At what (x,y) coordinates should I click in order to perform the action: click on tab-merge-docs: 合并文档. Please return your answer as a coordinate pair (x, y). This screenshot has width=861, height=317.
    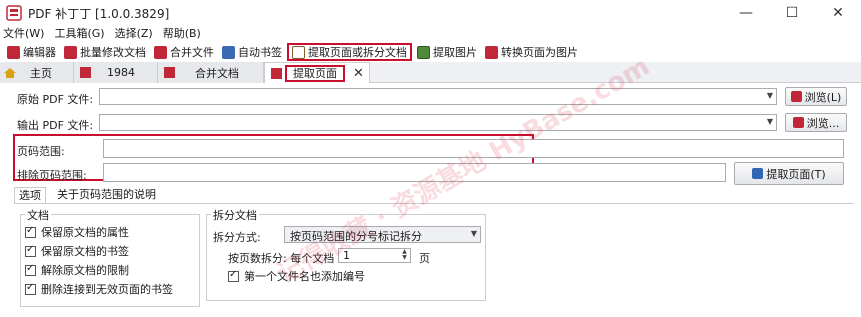
    Looking at the image, I should click on (211, 72).